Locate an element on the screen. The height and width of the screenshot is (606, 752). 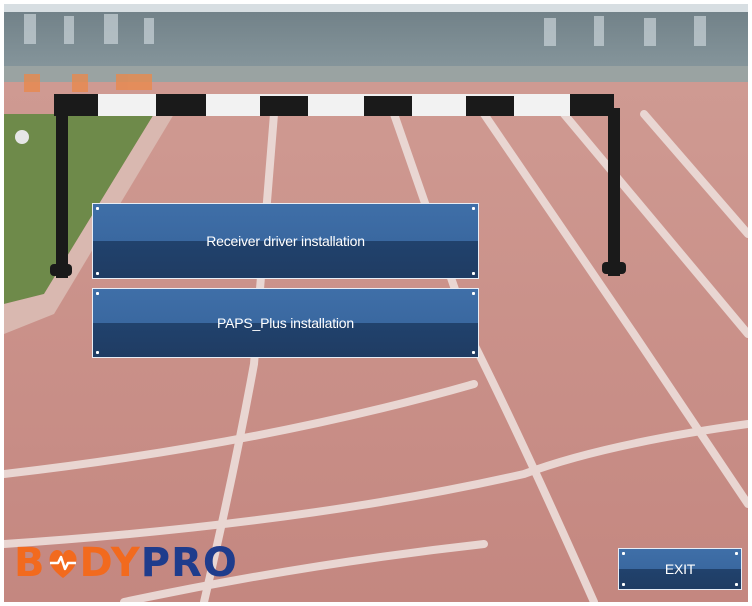
logo-letters-pro: PRO is located at coordinates (189, 563).